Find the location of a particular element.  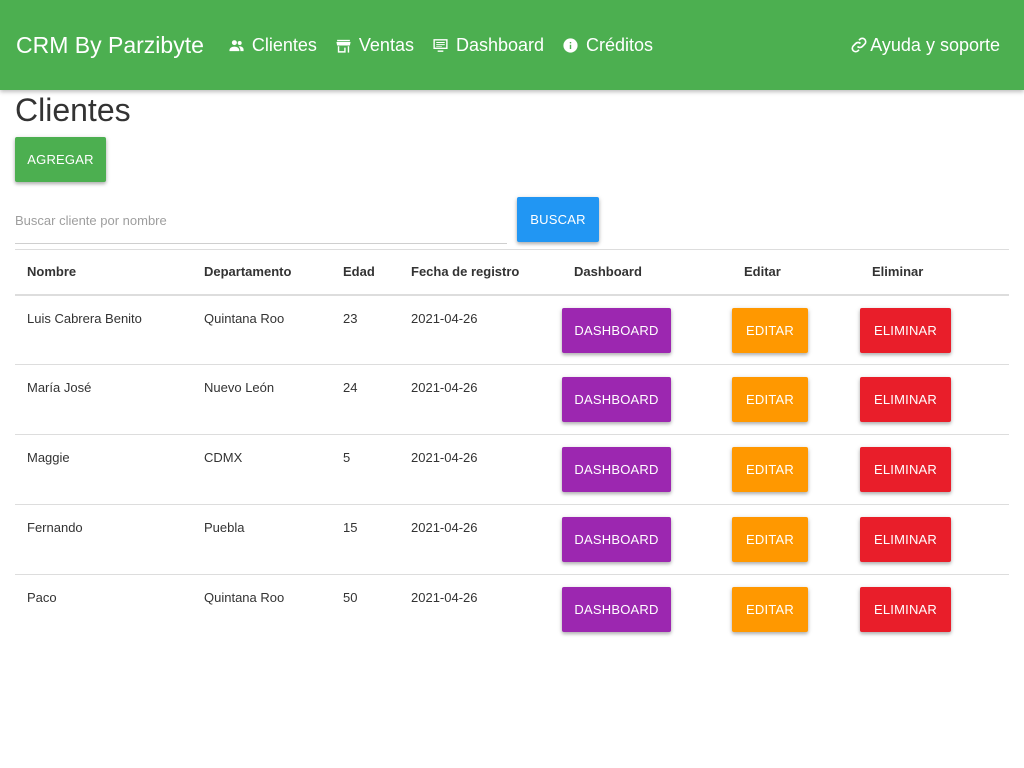

column-header-dashboard: Dashboard is located at coordinates (647, 272).